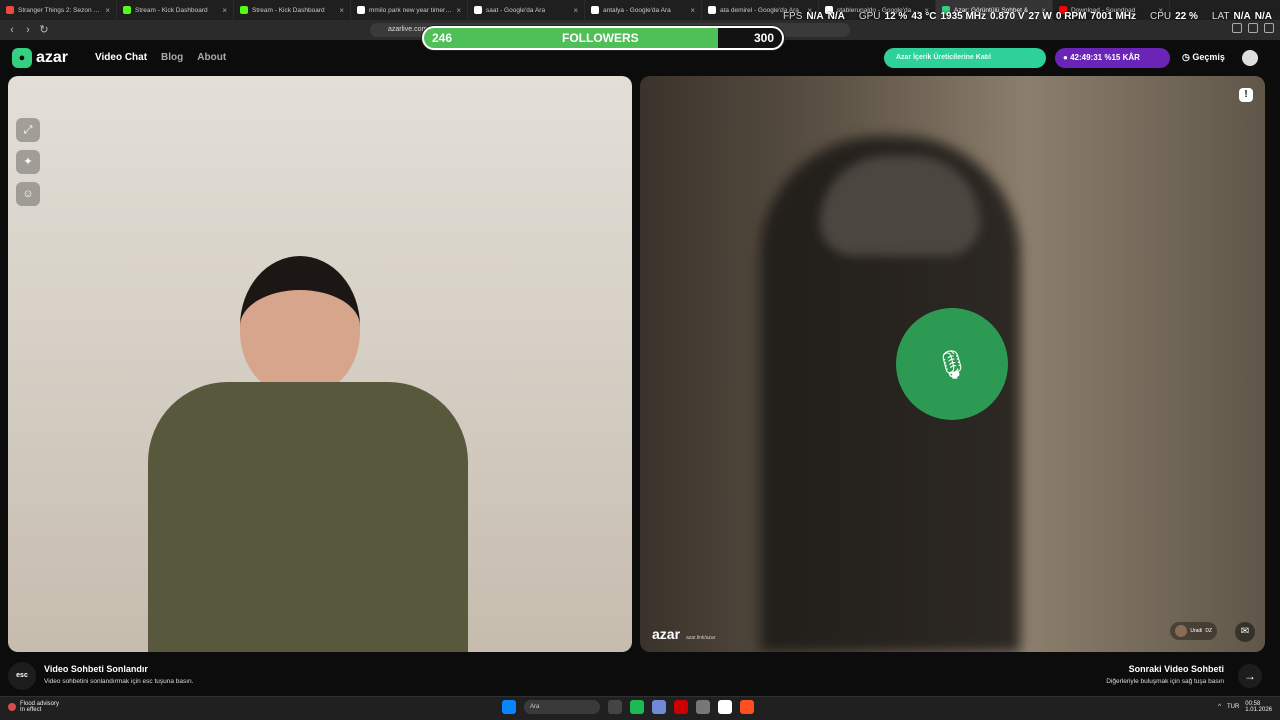 The image size is (1280, 720). I want to click on microphone-icon: 🎙, so click(952, 364).